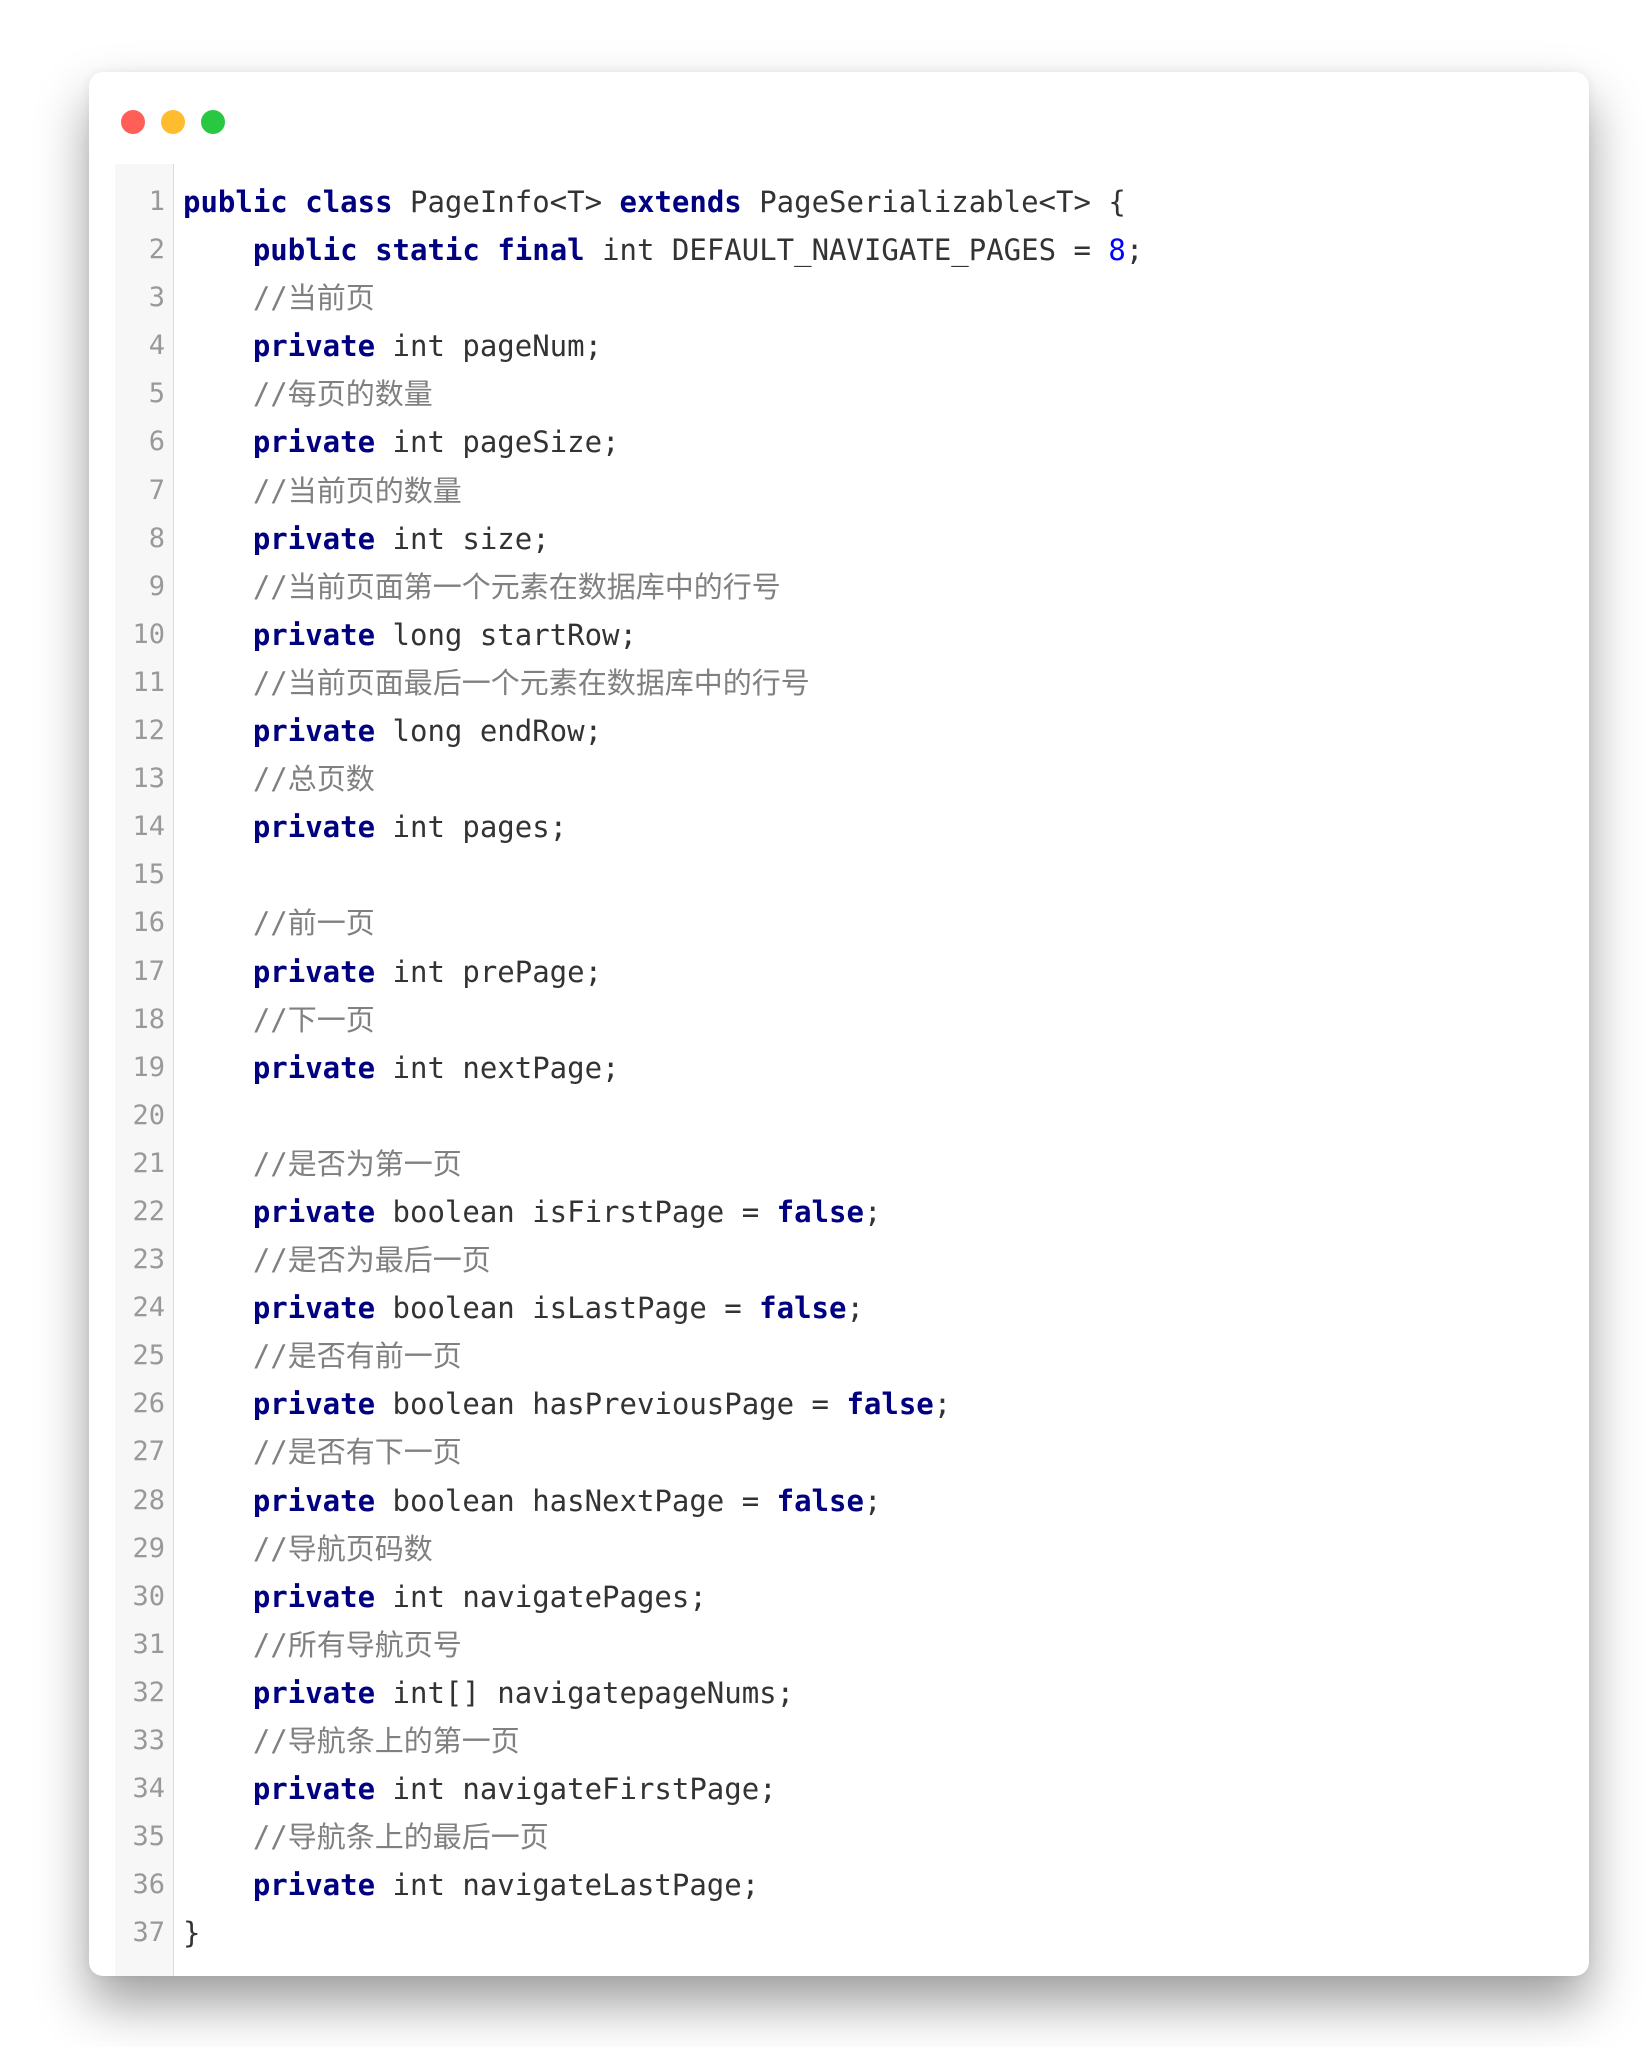  Describe the element at coordinates (839, 117) in the screenshot. I see `window-titlebar` at that location.